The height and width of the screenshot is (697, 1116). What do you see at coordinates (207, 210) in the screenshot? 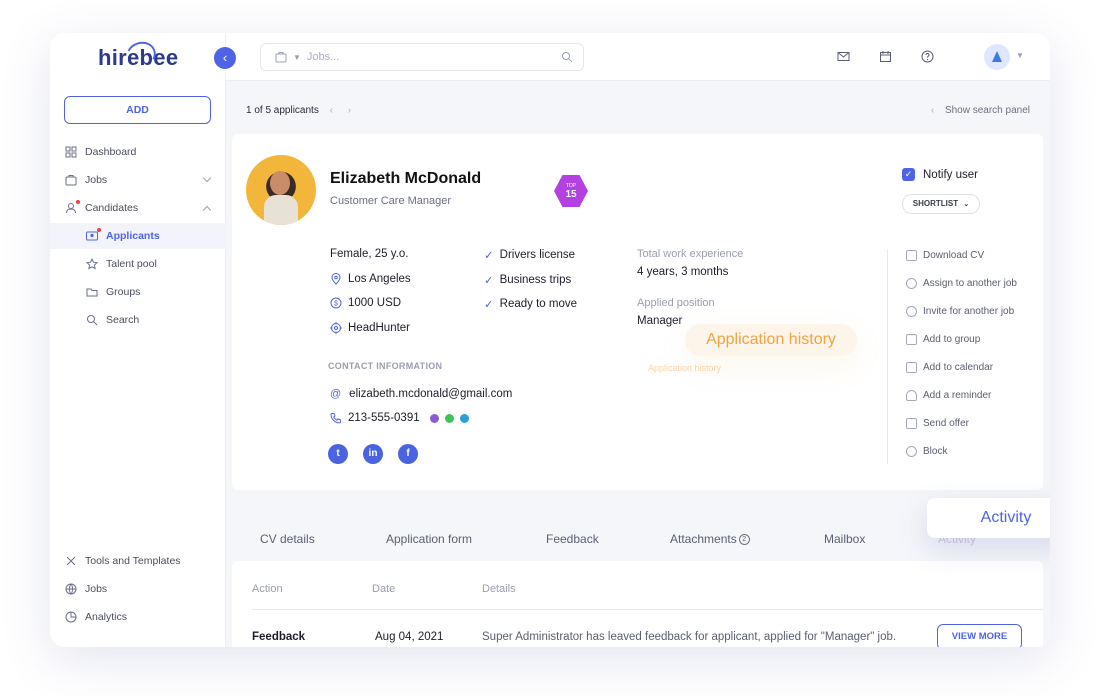
I see `chevron-up-icon` at bounding box center [207, 210].